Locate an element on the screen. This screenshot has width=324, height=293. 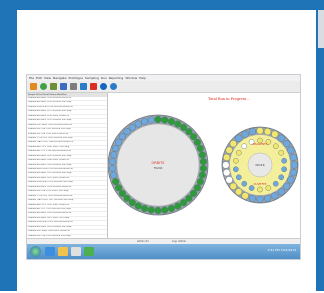
menu-item-file: File is located at coordinates (31, 78).